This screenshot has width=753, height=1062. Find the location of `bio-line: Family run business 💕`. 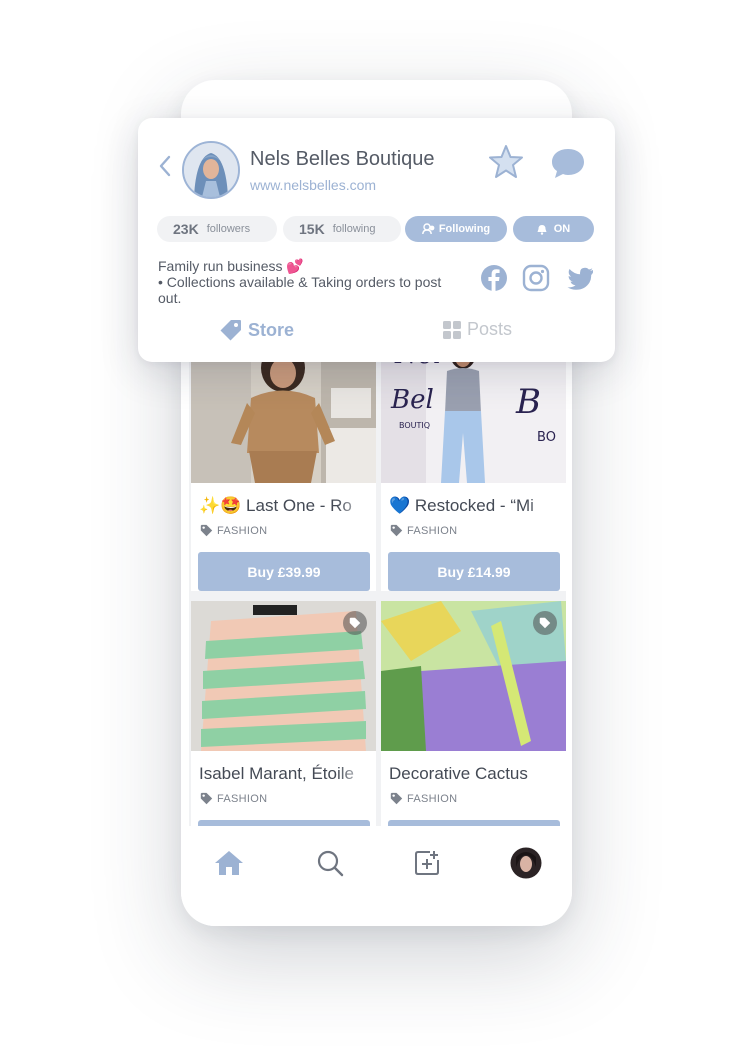

bio-line: Family run business 💕 is located at coordinates (231, 266).